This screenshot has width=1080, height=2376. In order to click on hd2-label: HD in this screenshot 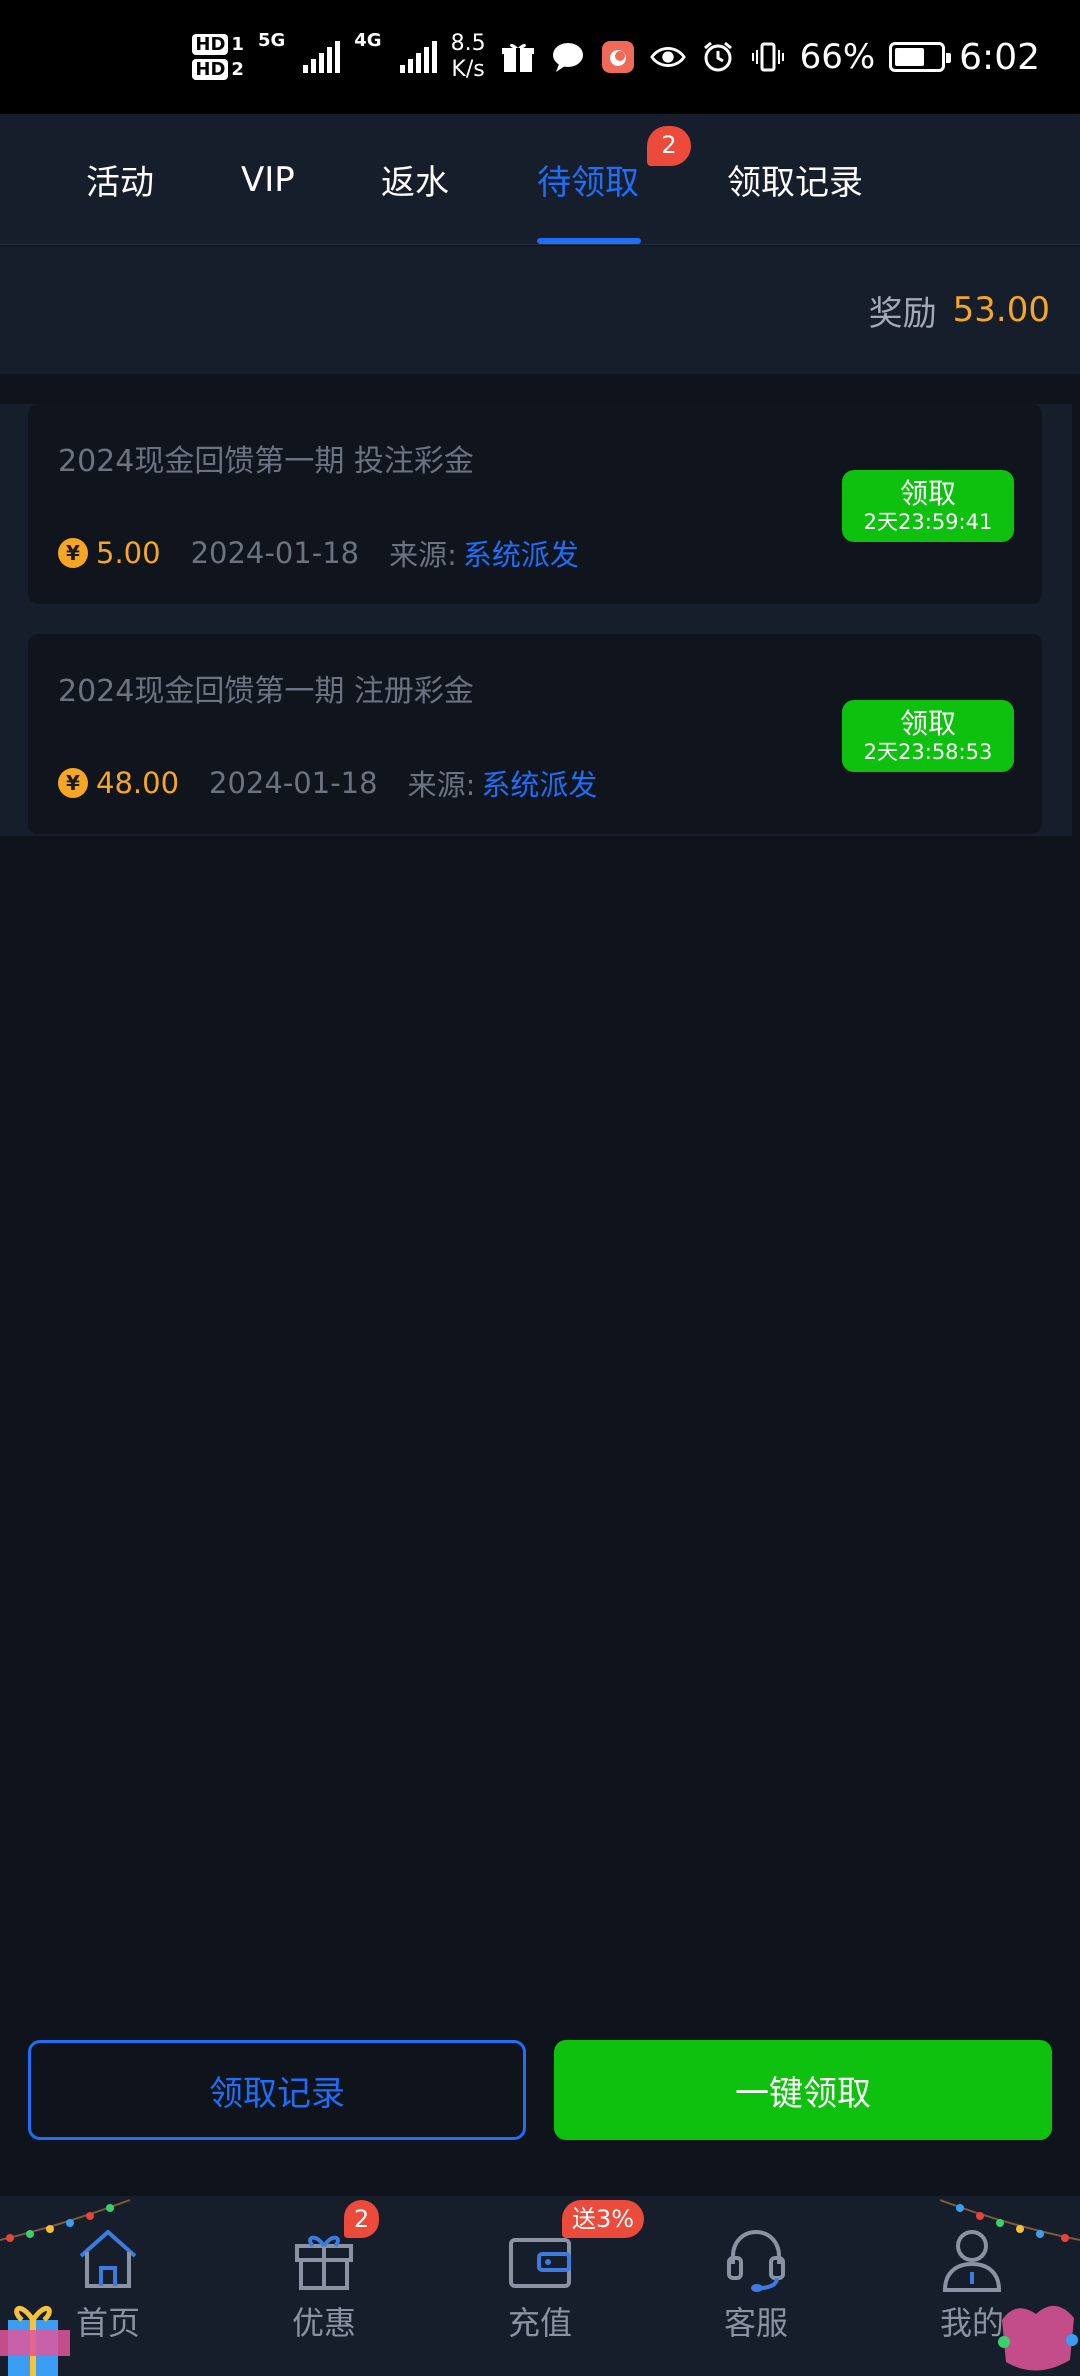, I will do `click(210, 69)`.